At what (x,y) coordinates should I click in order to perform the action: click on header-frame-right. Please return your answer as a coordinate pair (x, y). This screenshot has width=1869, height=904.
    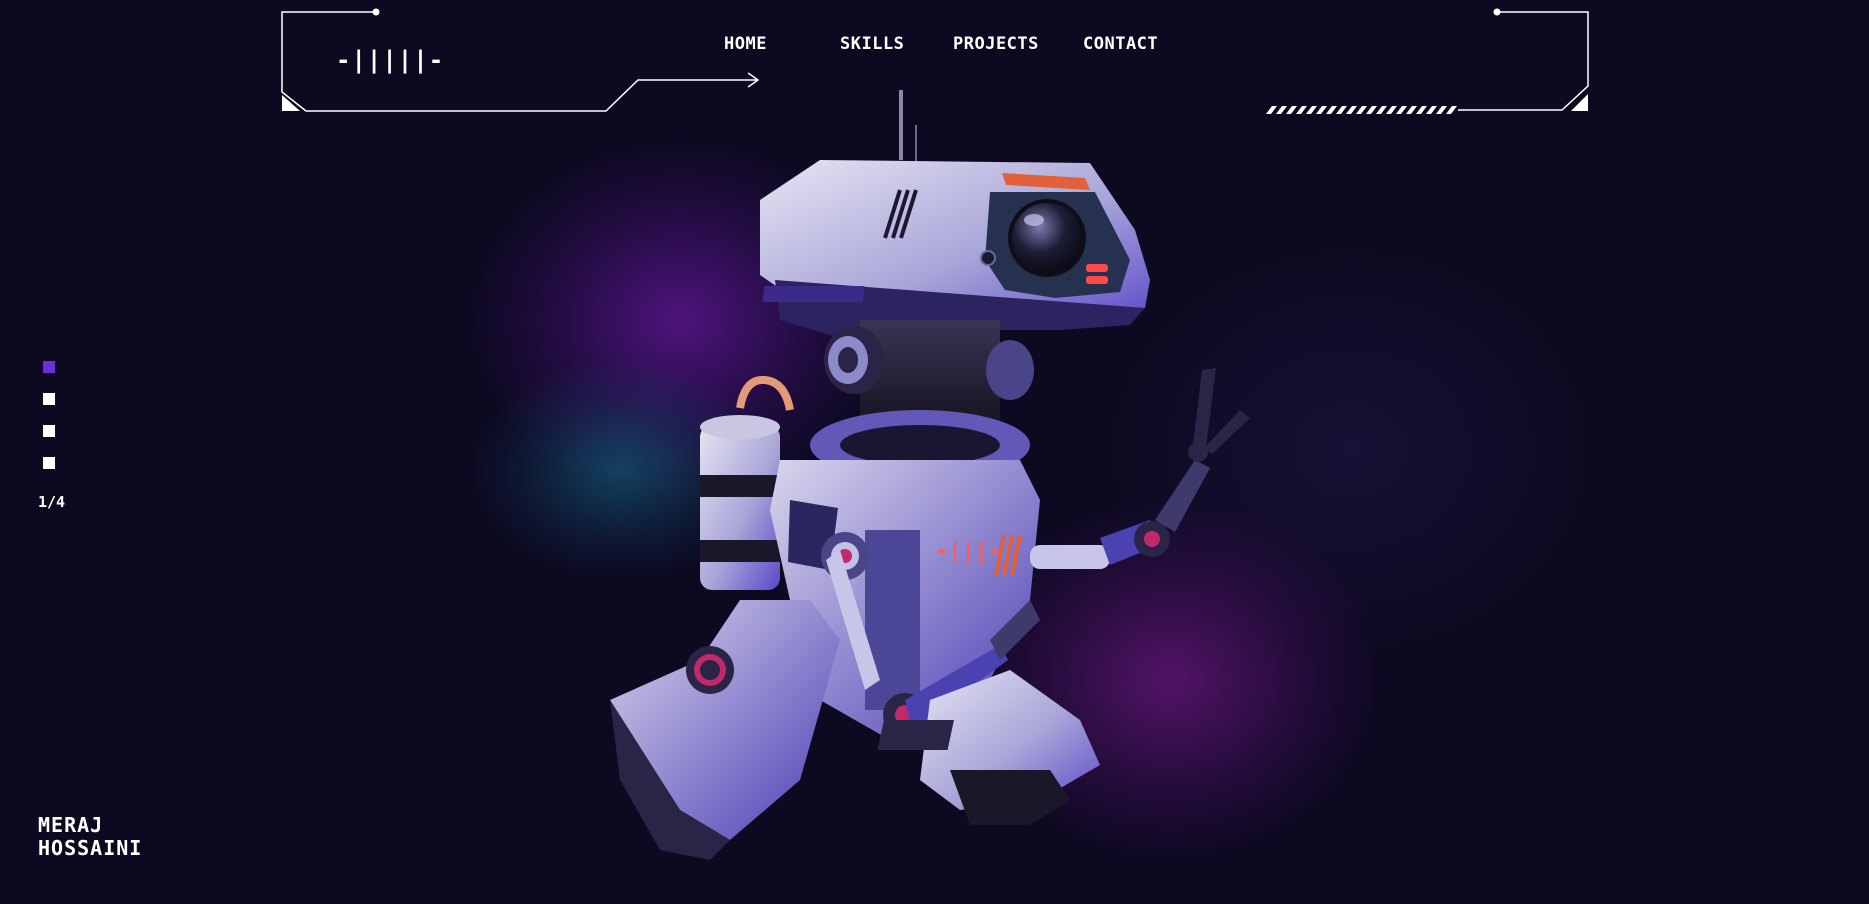
    Looking at the image, I should click on (1523, 61).